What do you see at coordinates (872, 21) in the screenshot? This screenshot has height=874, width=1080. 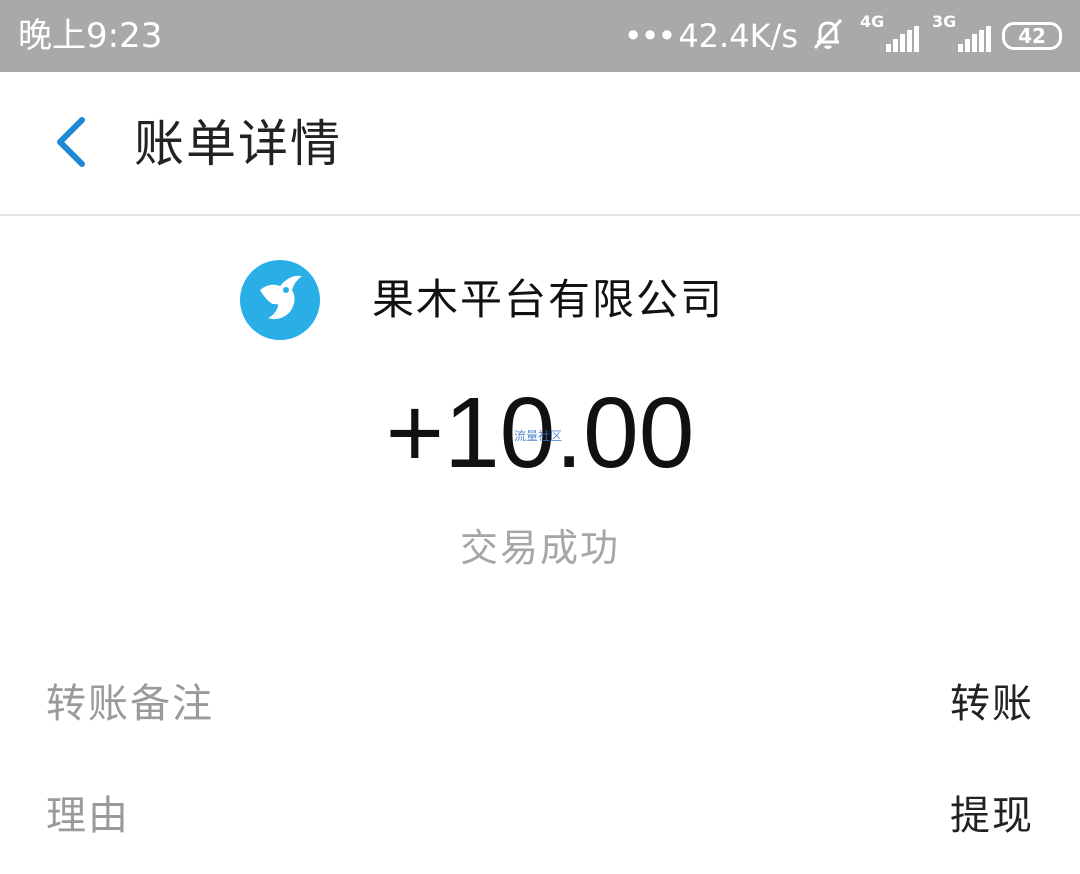 I see `network-type-1: 4G` at bounding box center [872, 21].